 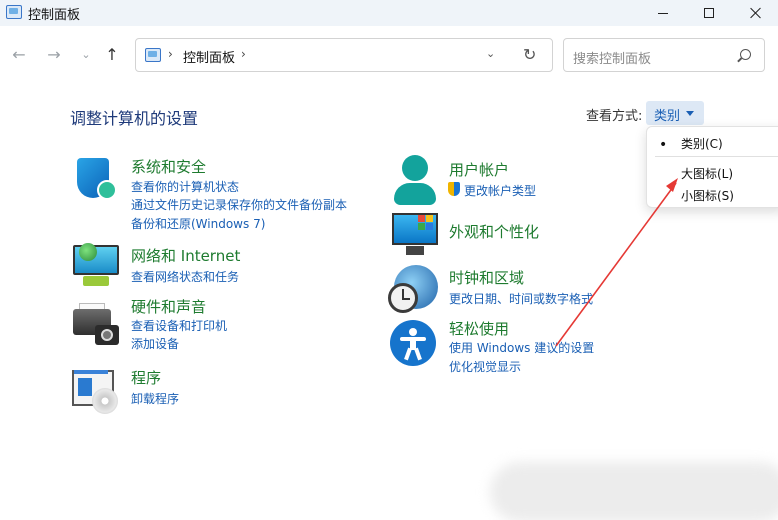 What do you see at coordinates (634, 491) in the screenshot?
I see `blurred-watermark` at bounding box center [634, 491].